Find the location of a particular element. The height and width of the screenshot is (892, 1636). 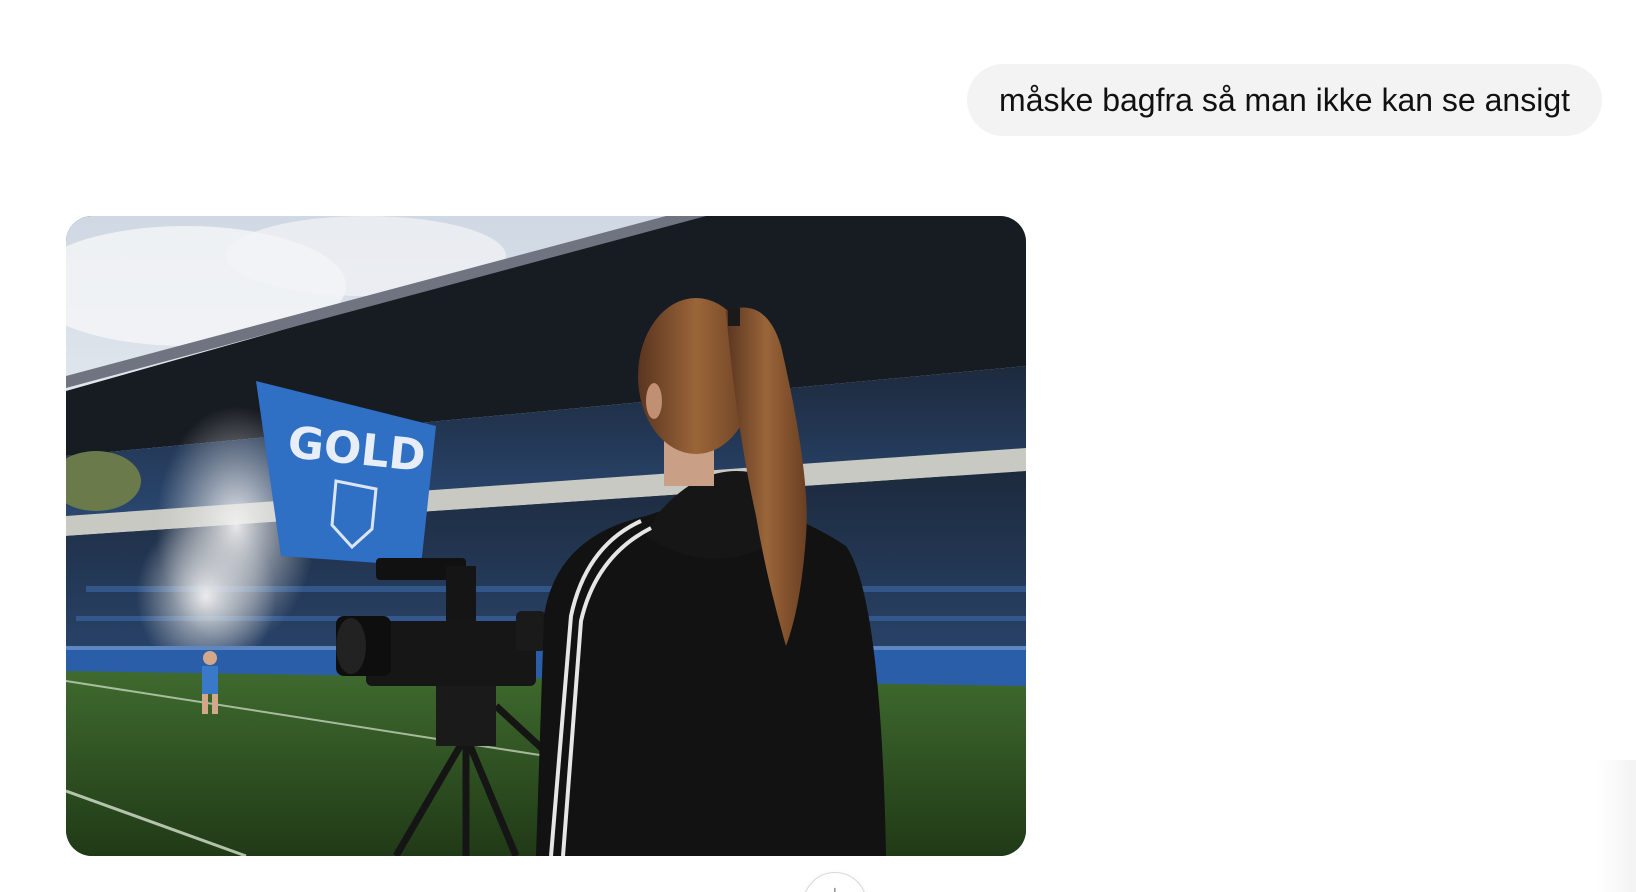

arrow-down-icon: ↓ is located at coordinates (835, 887).